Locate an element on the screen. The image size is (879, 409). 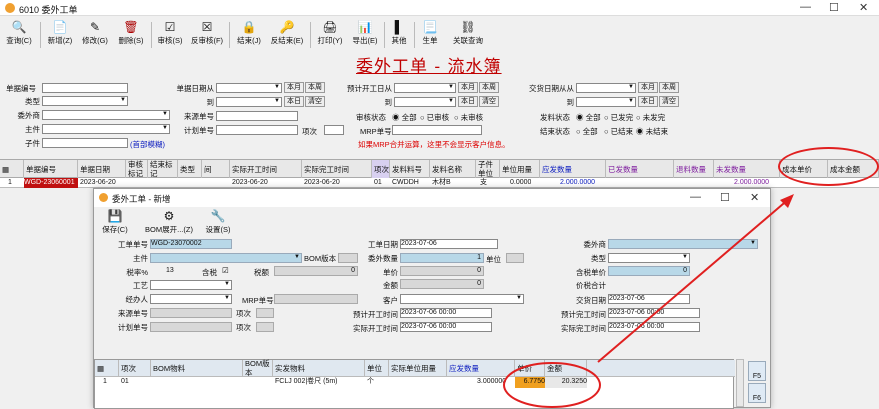
arrow-line is located at coordinates (694, 280).